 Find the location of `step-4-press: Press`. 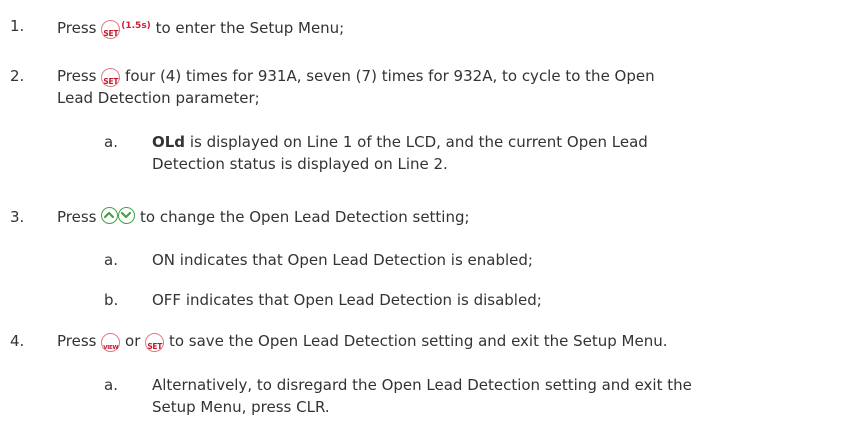

step-4-press: Press is located at coordinates (77, 341).